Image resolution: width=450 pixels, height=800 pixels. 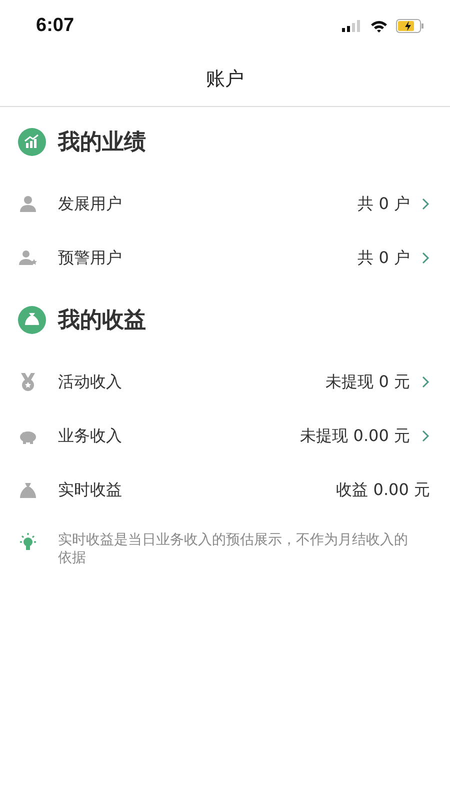 What do you see at coordinates (208, 258) in the screenshot?
I see `row-label: 预警用户` at bounding box center [208, 258].